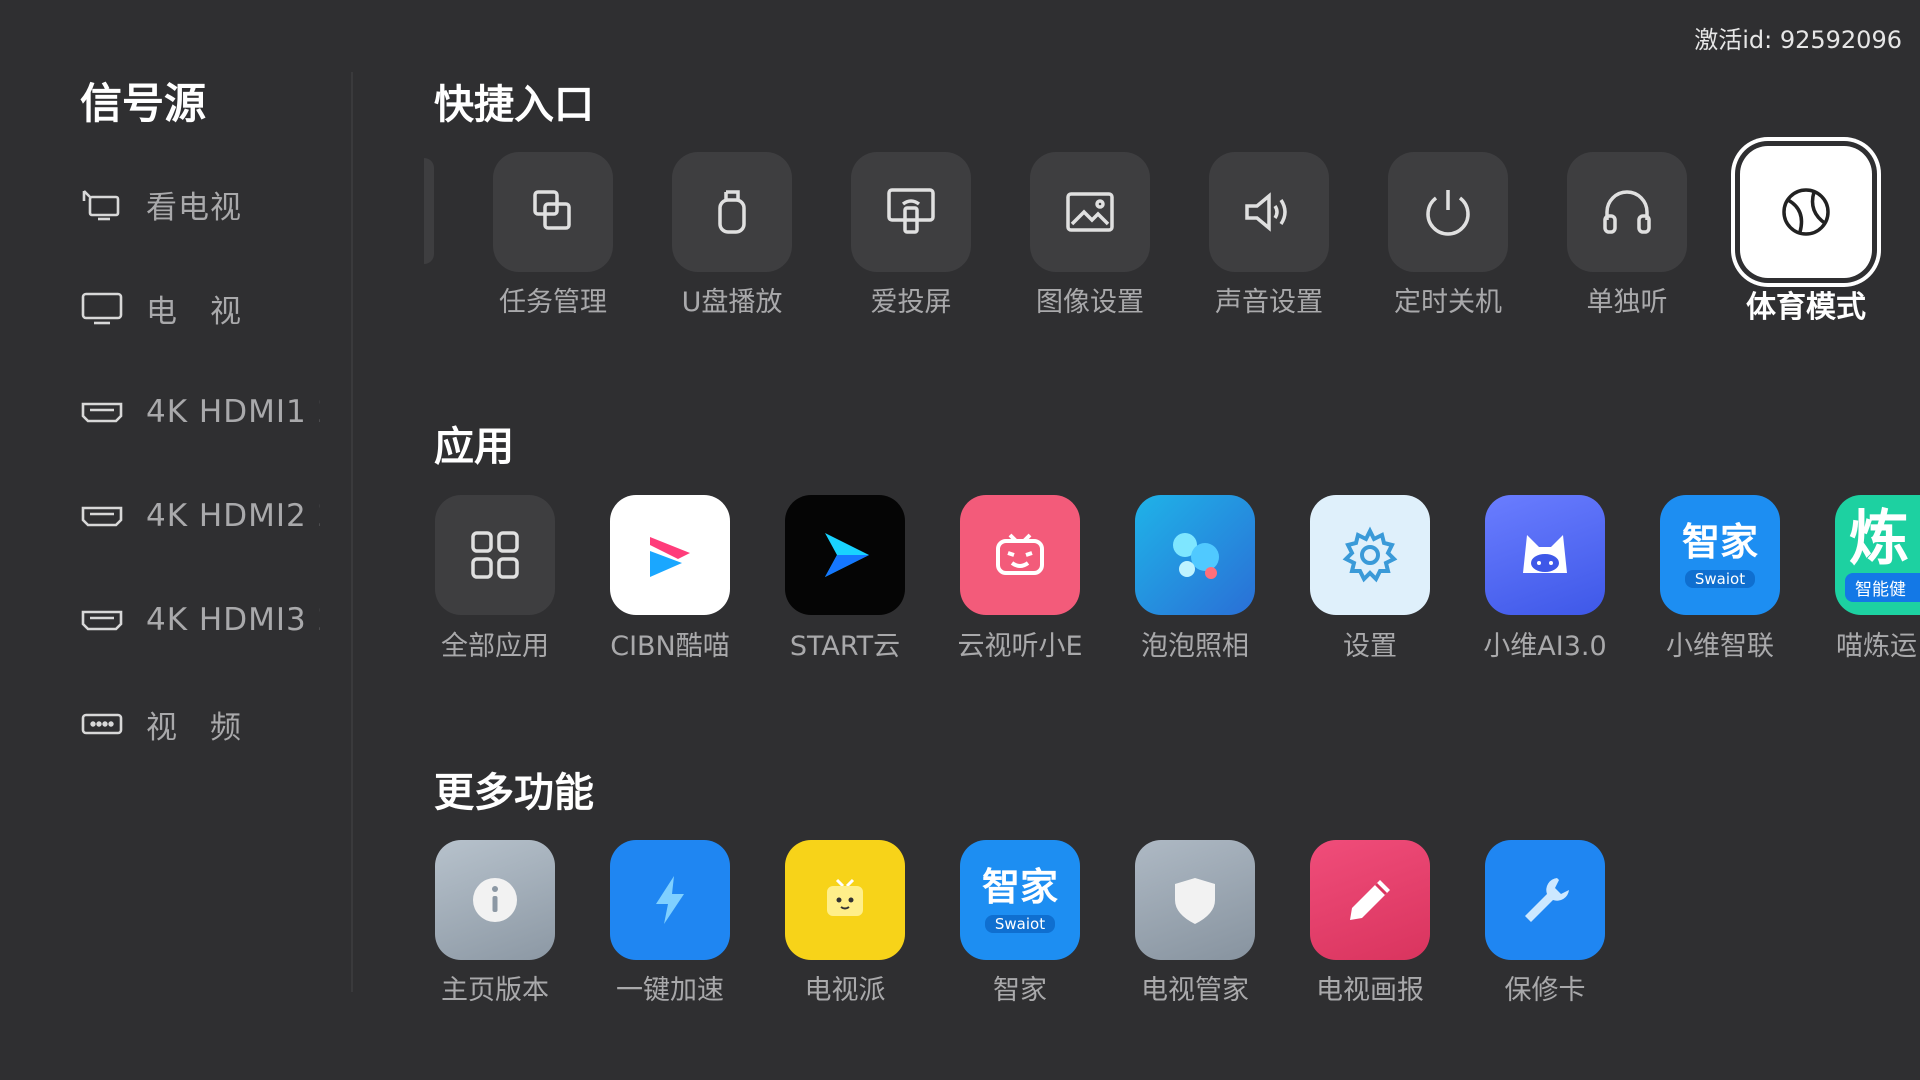 The image size is (1920, 1080). I want to click on bubble-camera-logo-icon, so click(1196, 556).